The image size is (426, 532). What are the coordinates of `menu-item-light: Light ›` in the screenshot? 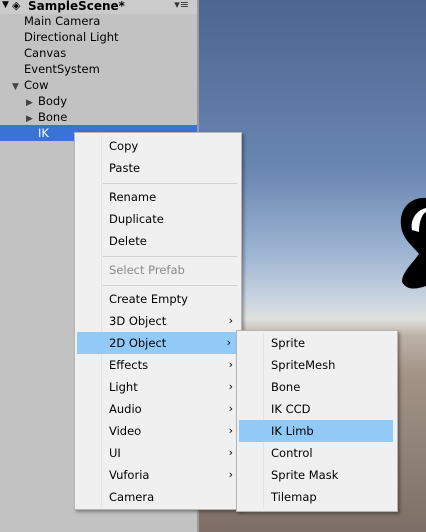 It's located at (158, 387).